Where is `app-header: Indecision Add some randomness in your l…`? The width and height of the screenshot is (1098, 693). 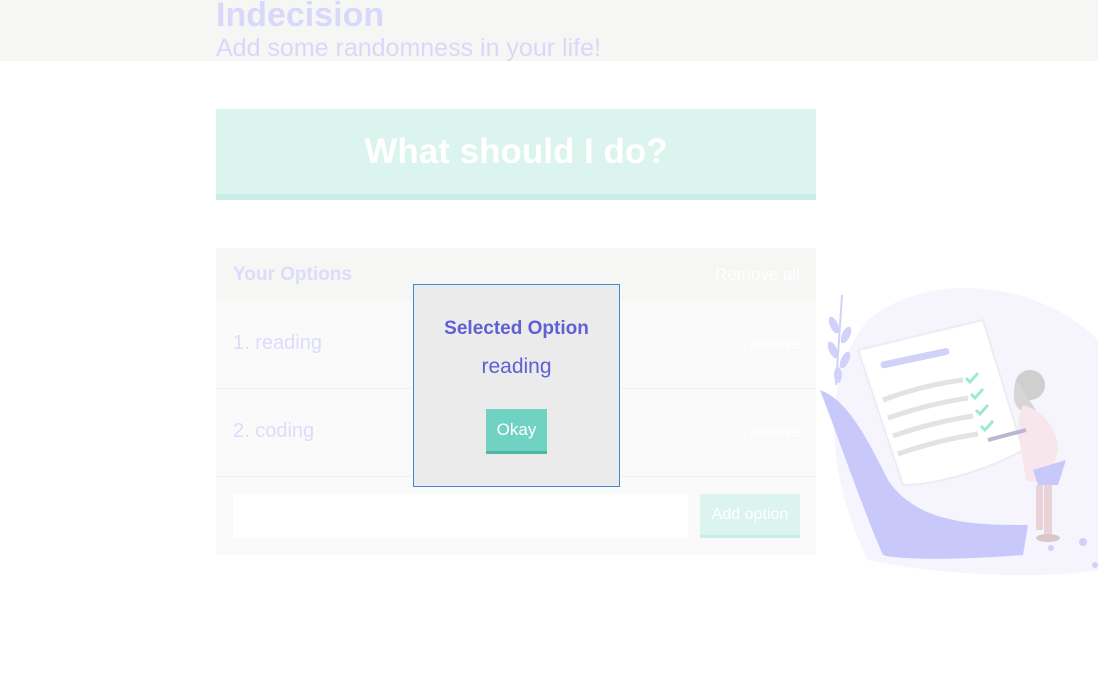
app-header: Indecision Add some randomness in your l… is located at coordinates (549, 31).